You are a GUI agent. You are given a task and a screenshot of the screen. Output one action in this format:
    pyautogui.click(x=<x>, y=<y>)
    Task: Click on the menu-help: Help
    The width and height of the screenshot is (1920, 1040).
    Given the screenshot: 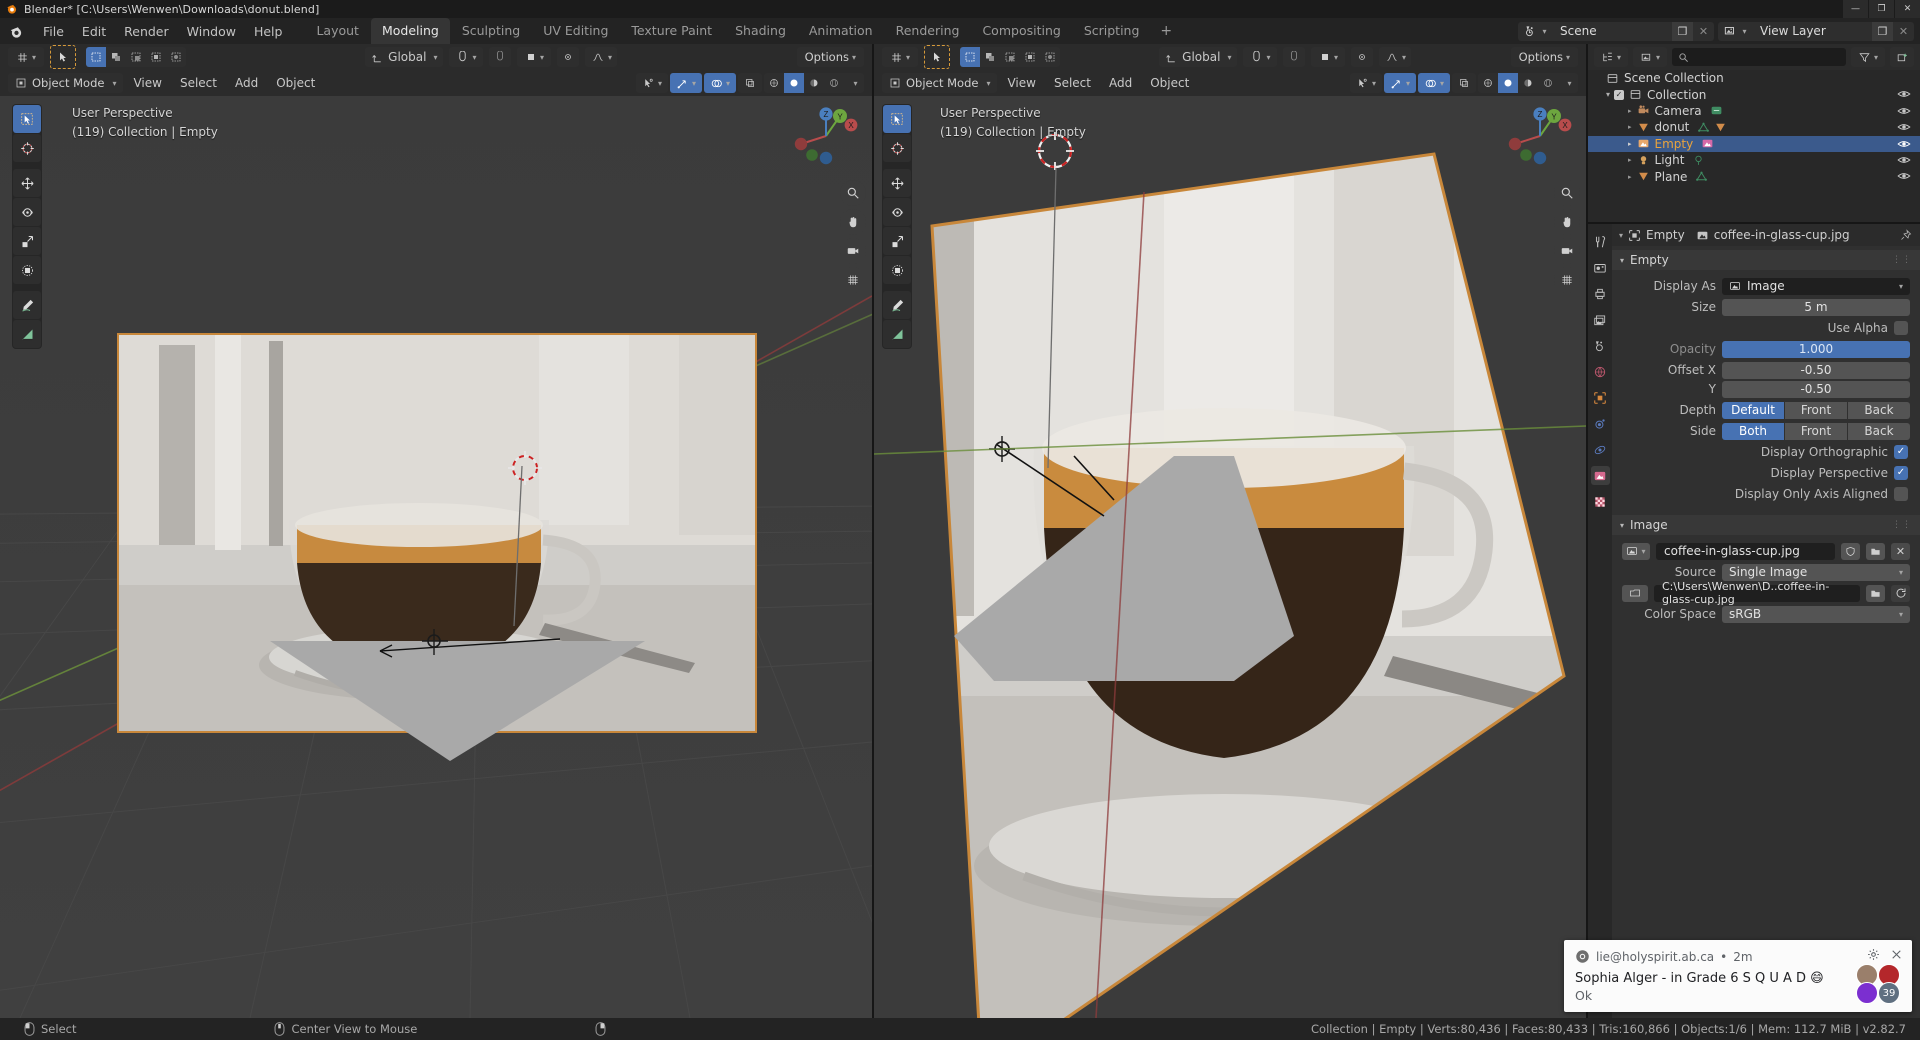 What is the action you would take?
    pyautogui.click(x=268, y=31)
    